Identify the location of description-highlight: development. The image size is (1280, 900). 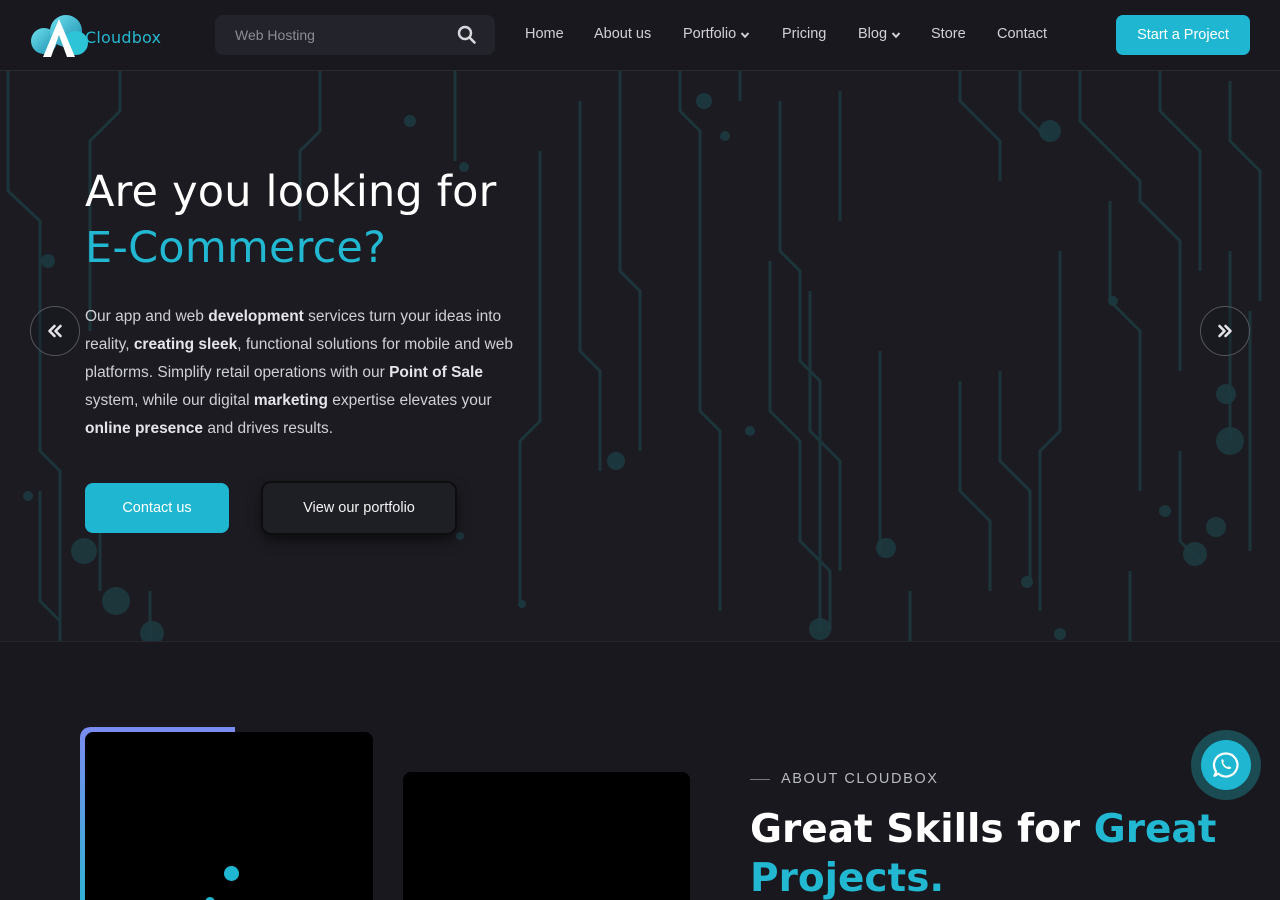
(256, 316).